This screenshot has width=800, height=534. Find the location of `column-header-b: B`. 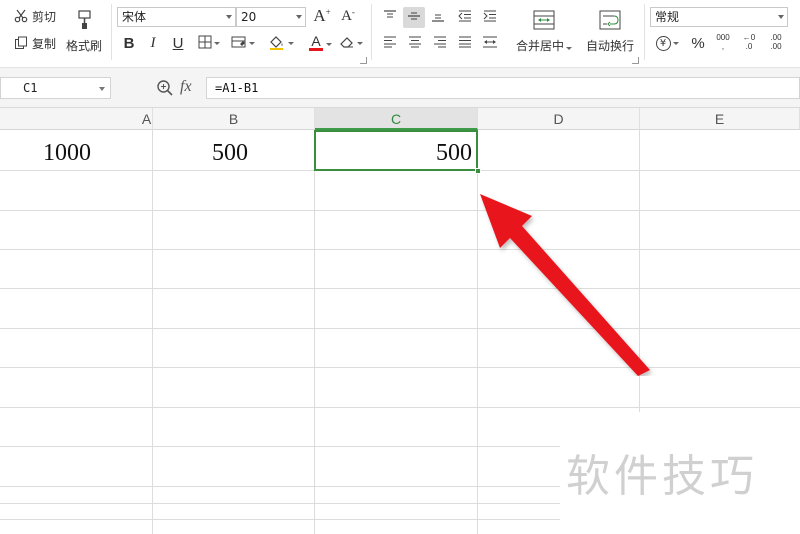

column-header-b: B is located at coordinates (234, 119).